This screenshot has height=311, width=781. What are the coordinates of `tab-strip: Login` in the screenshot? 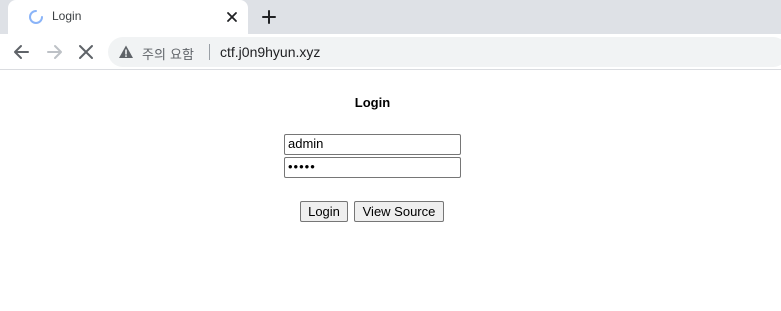 It's located at (390, 17).